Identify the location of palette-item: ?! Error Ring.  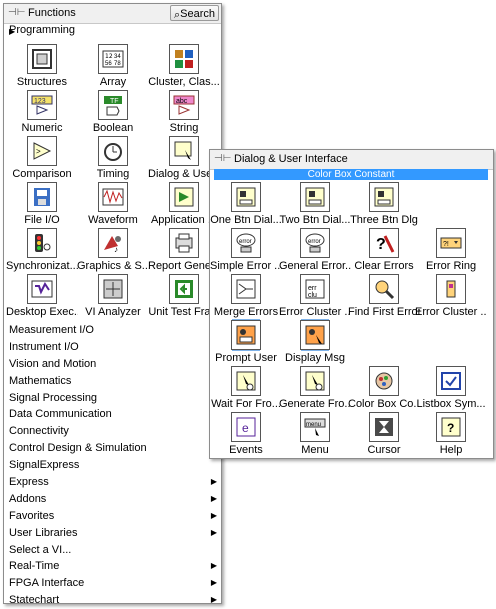
(451, 250).